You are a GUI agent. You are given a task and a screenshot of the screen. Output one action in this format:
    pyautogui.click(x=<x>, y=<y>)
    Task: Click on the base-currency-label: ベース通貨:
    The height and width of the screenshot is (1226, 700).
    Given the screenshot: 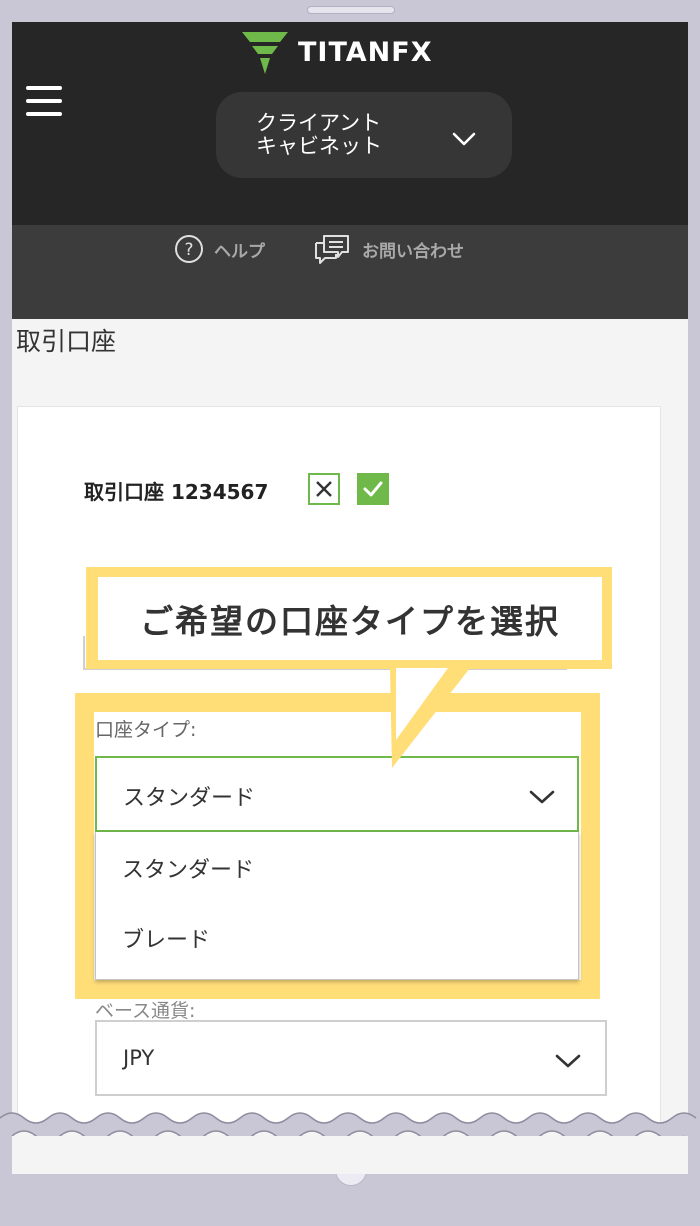 What is the action you would take?
    pyautogui.click(x=145, y=1011)
    